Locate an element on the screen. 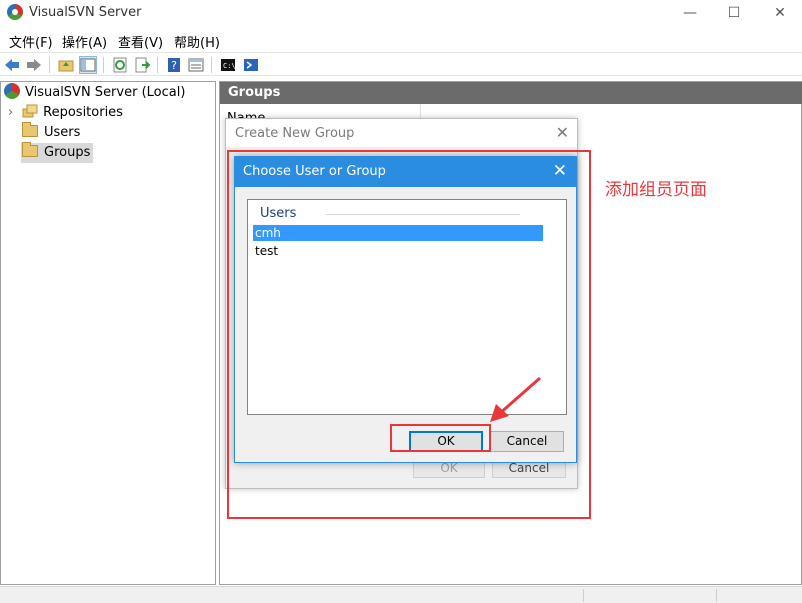 Image resolution: width=802 pixels, height=603 pixels. tree-item-groups: Groups is located at coordinates (57, 152).